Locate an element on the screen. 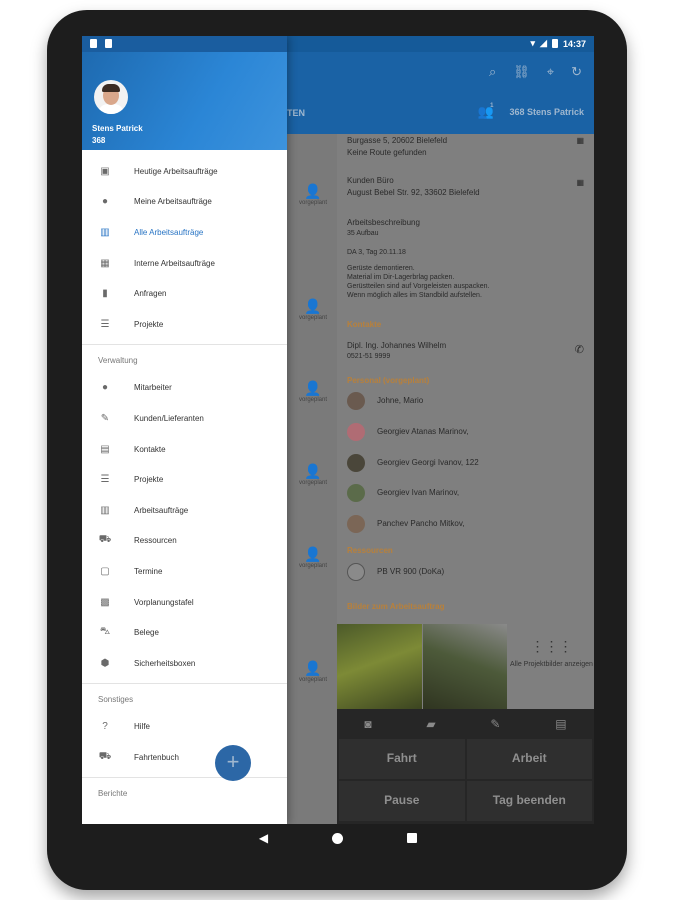 This screenshot has width=673, height=900. person-row: Georgiev Atanas Marinov, is located at coordinates (466, 432).